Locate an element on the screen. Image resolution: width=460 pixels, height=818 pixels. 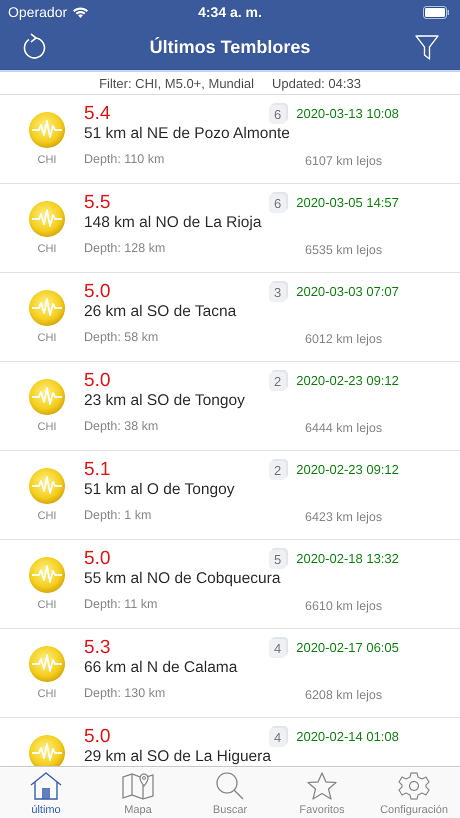
wifi-icon is located at coordinates (81, 12).